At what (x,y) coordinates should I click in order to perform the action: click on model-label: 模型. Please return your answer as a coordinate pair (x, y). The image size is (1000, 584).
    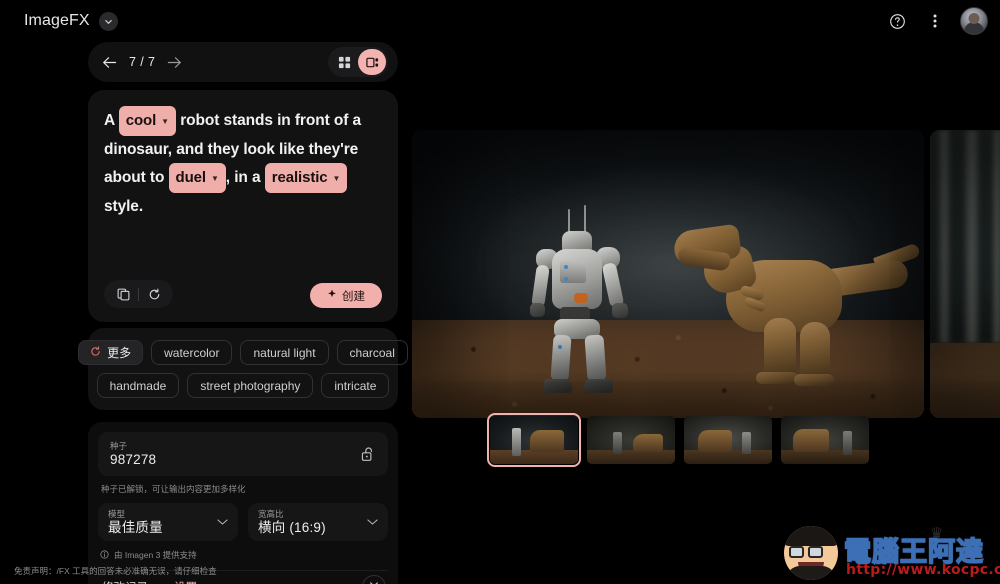
    Looking at the image, I should click on (117, 513).